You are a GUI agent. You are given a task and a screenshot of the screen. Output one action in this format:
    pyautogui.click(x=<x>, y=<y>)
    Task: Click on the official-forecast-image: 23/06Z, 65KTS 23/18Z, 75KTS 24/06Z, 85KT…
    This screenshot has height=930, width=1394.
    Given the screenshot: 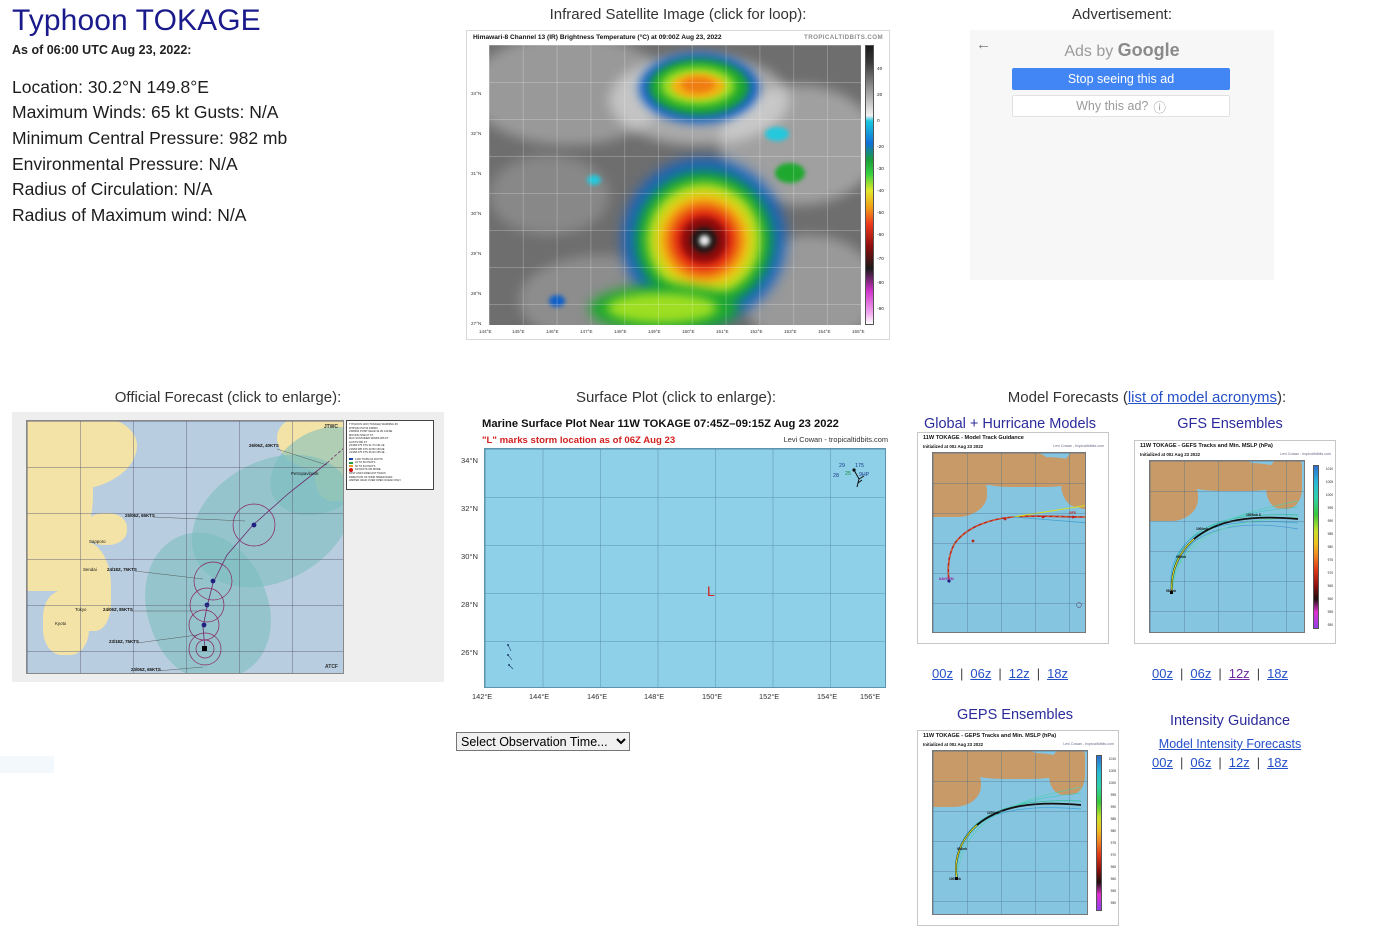 What is the action you would take?
    pyautogui.click(x=228, y=547)
    